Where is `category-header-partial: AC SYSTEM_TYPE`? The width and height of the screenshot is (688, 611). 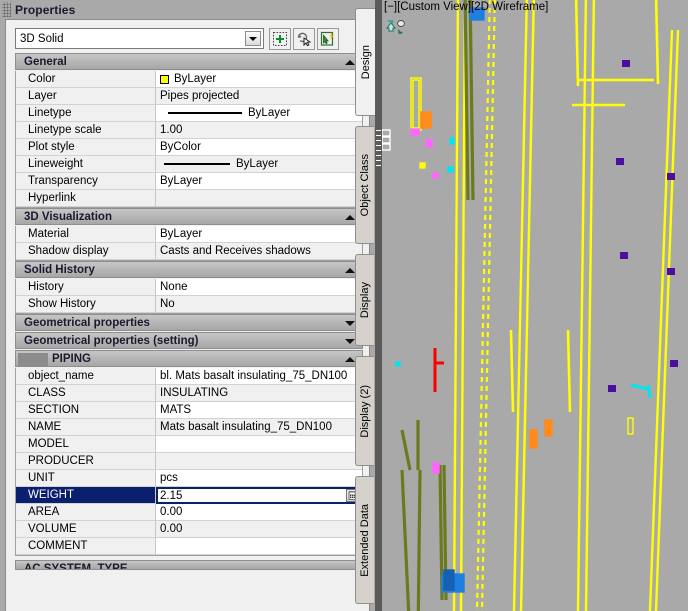 category-header-partial: AC SYSTEM_TYPE is located at coordinates (189, 565).